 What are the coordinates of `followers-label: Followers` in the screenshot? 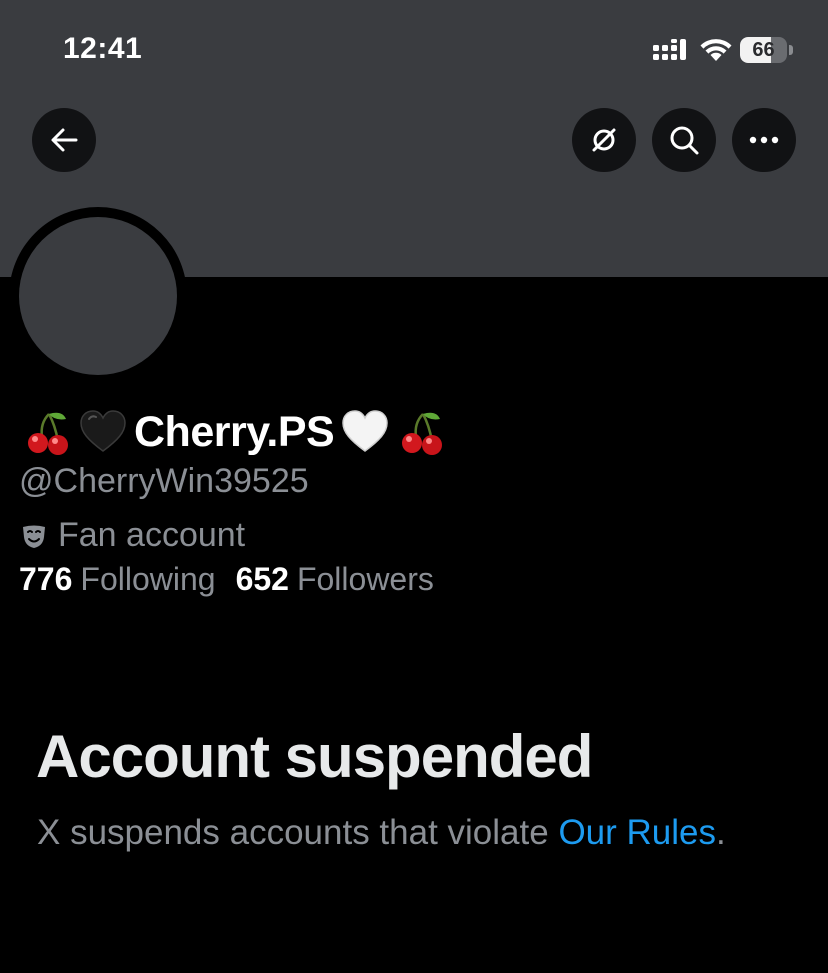 It's located at (365, 579).